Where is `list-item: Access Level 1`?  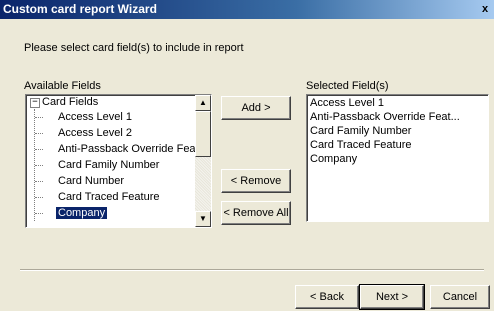 list-item: Access Level 1 is located at coordinates (347, 103).